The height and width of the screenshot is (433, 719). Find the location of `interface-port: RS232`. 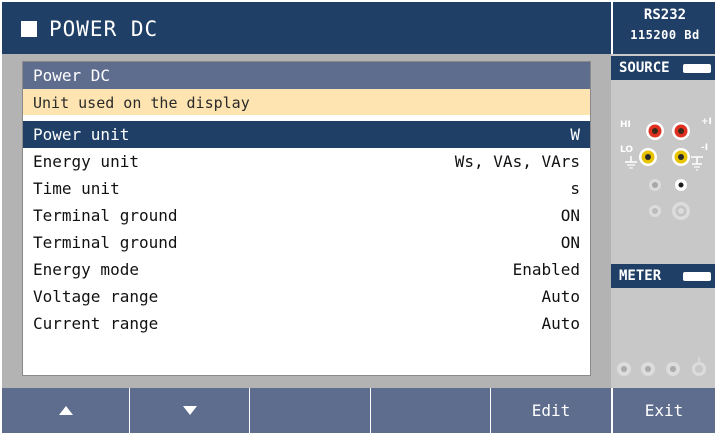

interface-port: RS232 is located at coordinates (665, 15).